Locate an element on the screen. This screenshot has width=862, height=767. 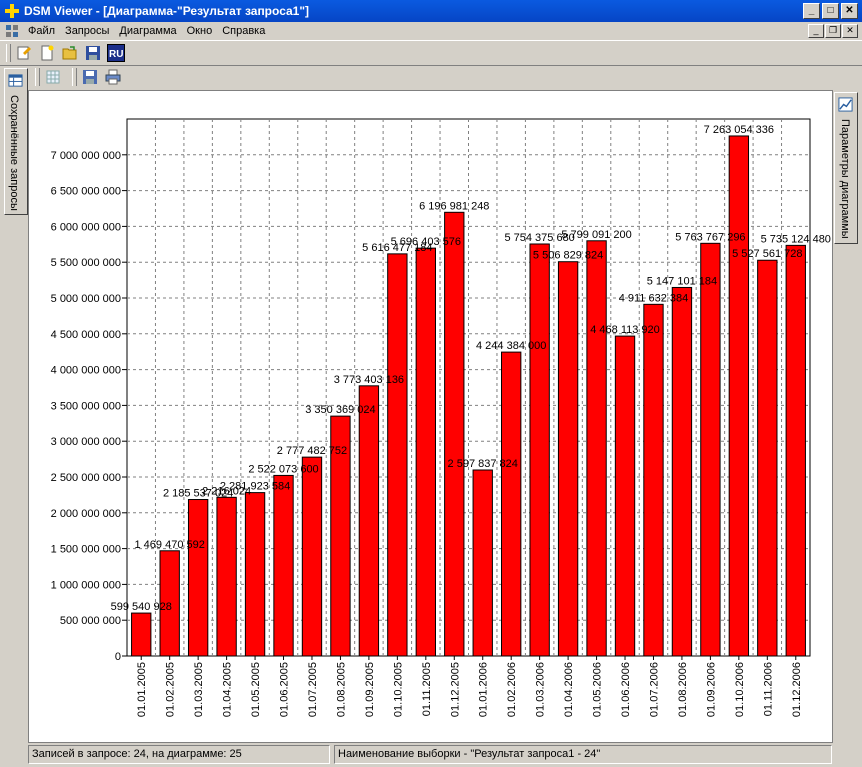
x-tick-label: 01.05.2006 is located at coordinates (598, 689).